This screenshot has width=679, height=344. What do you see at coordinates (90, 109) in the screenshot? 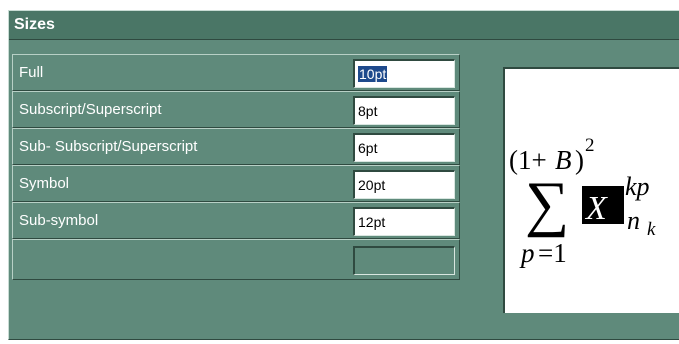
I see `size-label-subscript: Subscript/Superscript` at bounding box center [90, 109].